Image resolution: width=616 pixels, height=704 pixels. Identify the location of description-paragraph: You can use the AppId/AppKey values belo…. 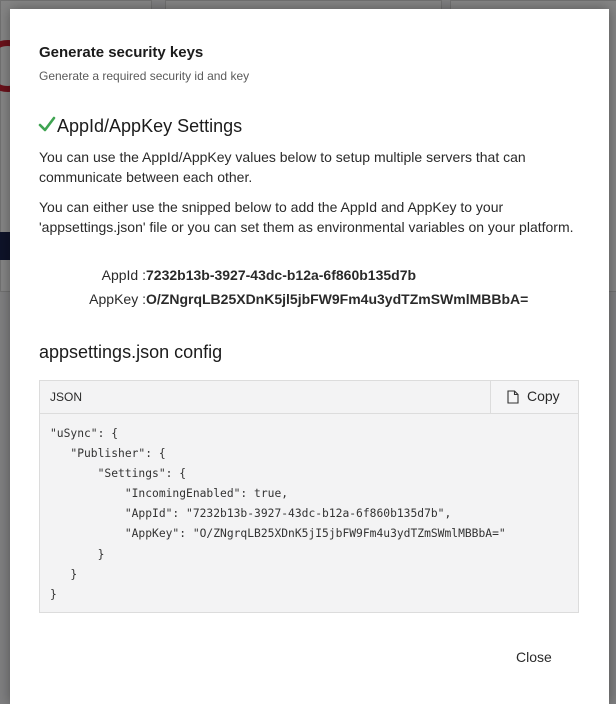
(282, 167).